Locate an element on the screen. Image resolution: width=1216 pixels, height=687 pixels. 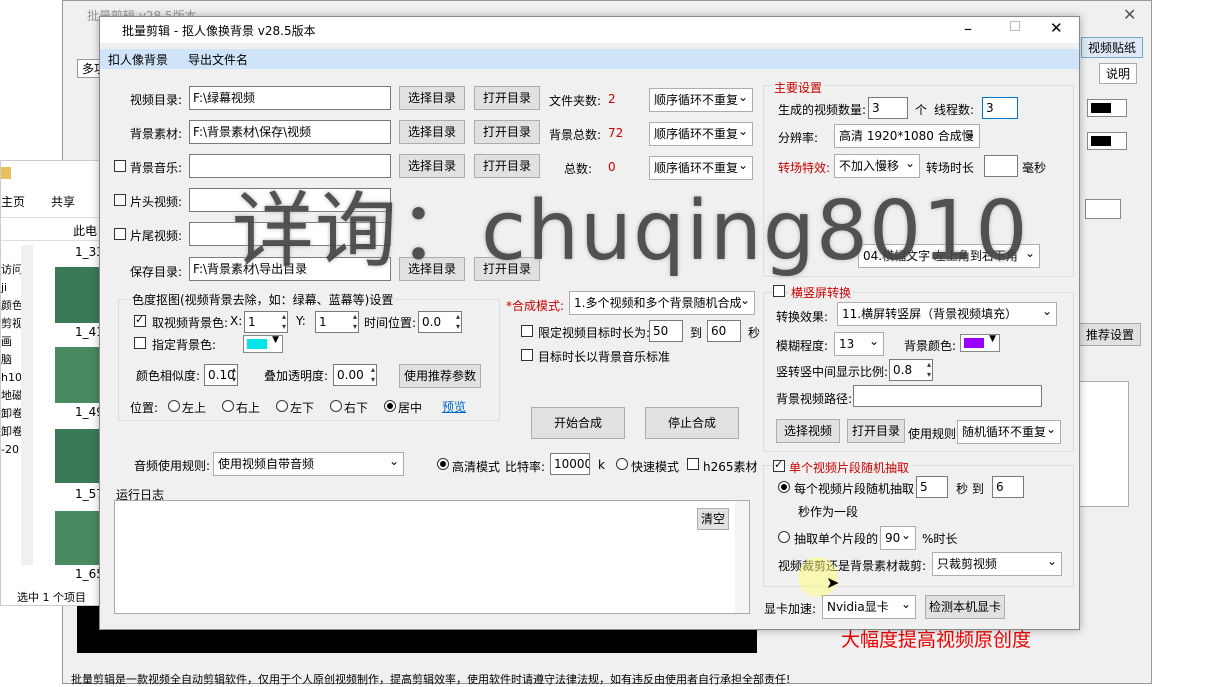
head-checkbox is located at coordinates (120, 200).